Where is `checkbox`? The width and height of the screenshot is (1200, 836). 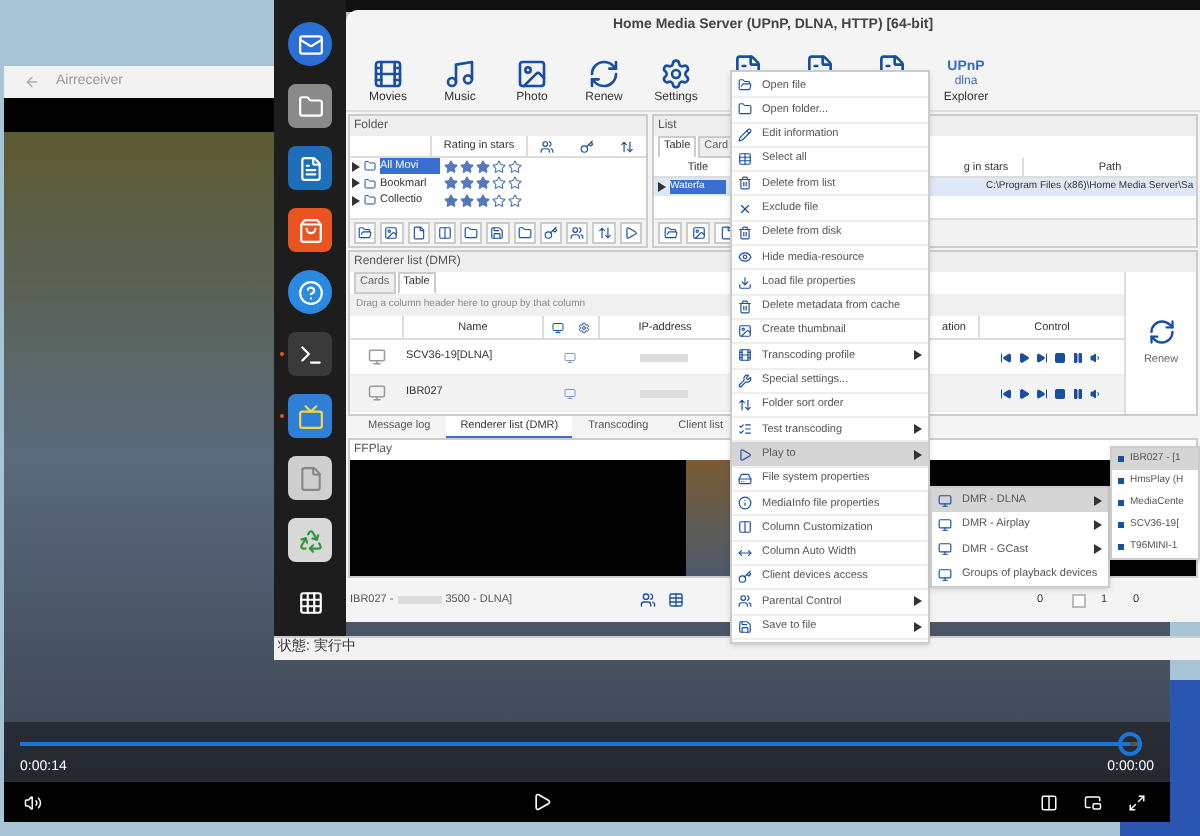
checkbox is located at coordinates (1079, 600).